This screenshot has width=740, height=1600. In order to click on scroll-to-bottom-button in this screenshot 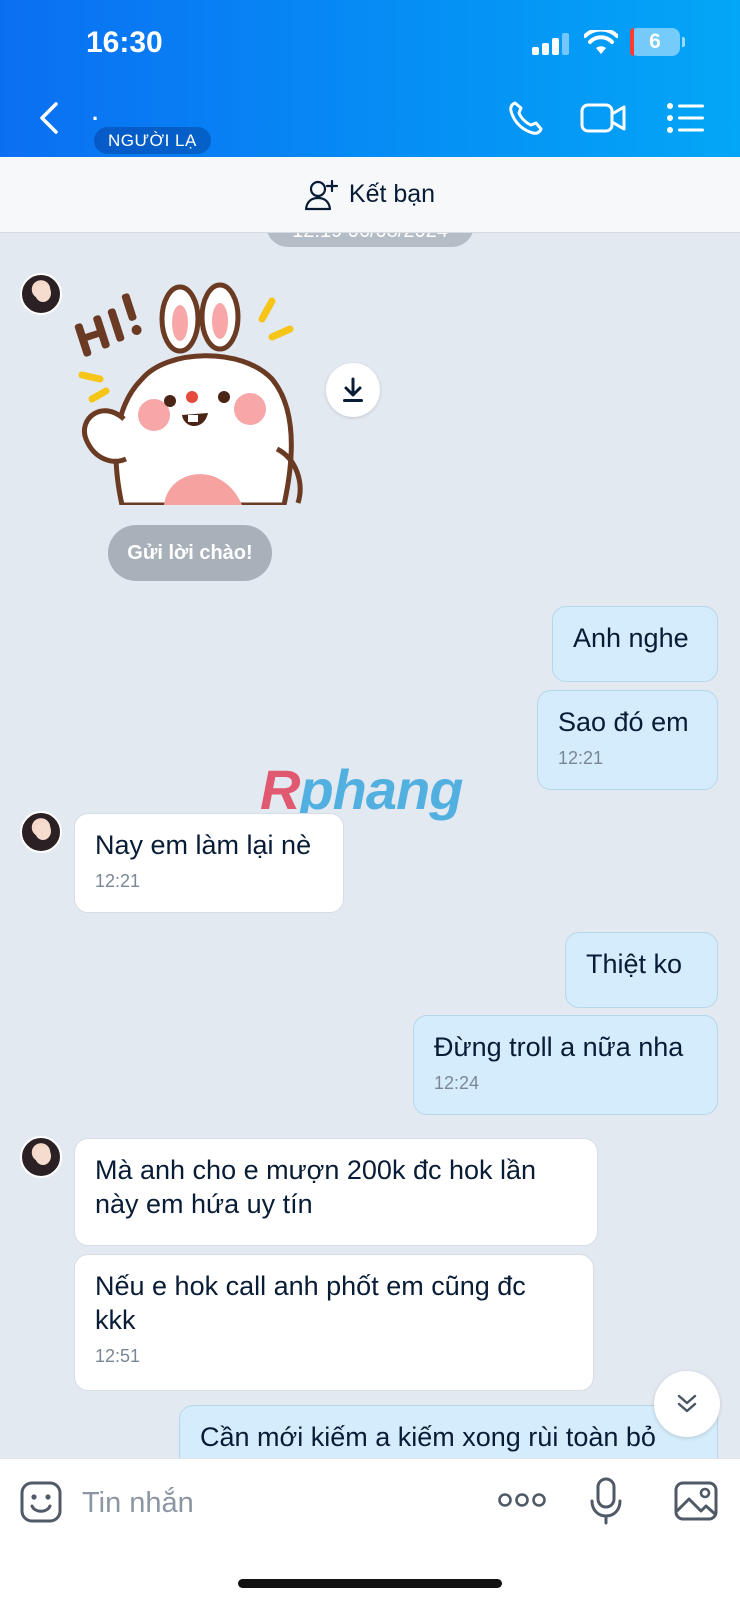, I will do `click(687, 1404)`.